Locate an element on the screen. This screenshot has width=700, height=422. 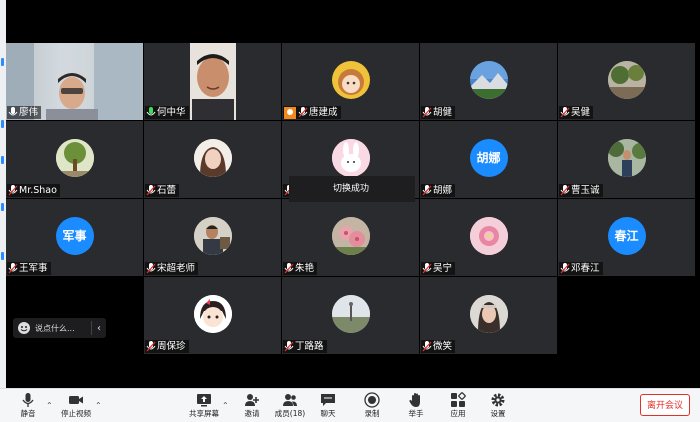
participant-tile: 军事 王军事 is located at coordinates (74, 237).